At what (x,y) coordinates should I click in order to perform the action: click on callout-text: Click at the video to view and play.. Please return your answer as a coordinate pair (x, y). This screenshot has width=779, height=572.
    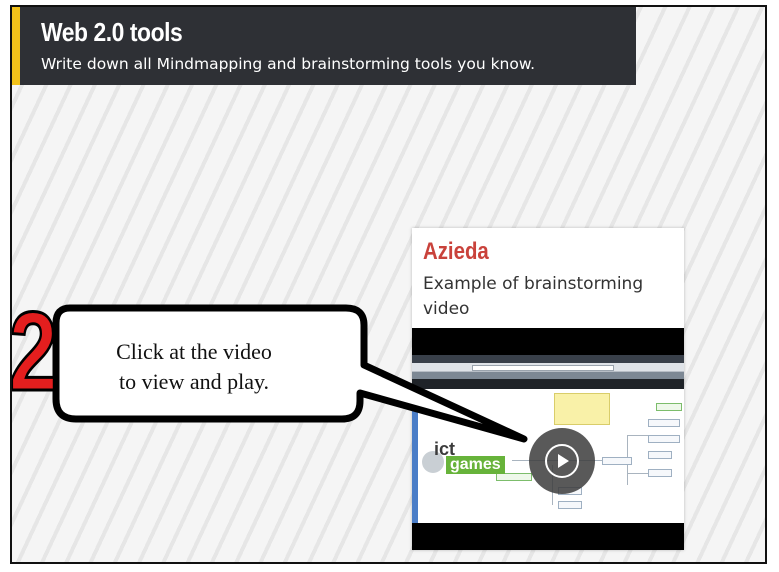
    Looking at the image, I should click on (194, 367).